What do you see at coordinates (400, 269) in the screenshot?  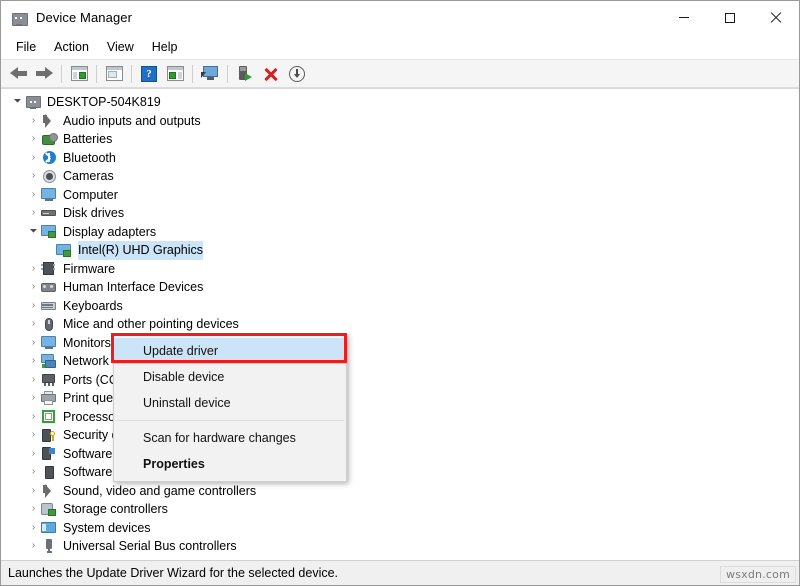 I see `tree-item-firmware: › Firmware` at bounding box center [400, 269].